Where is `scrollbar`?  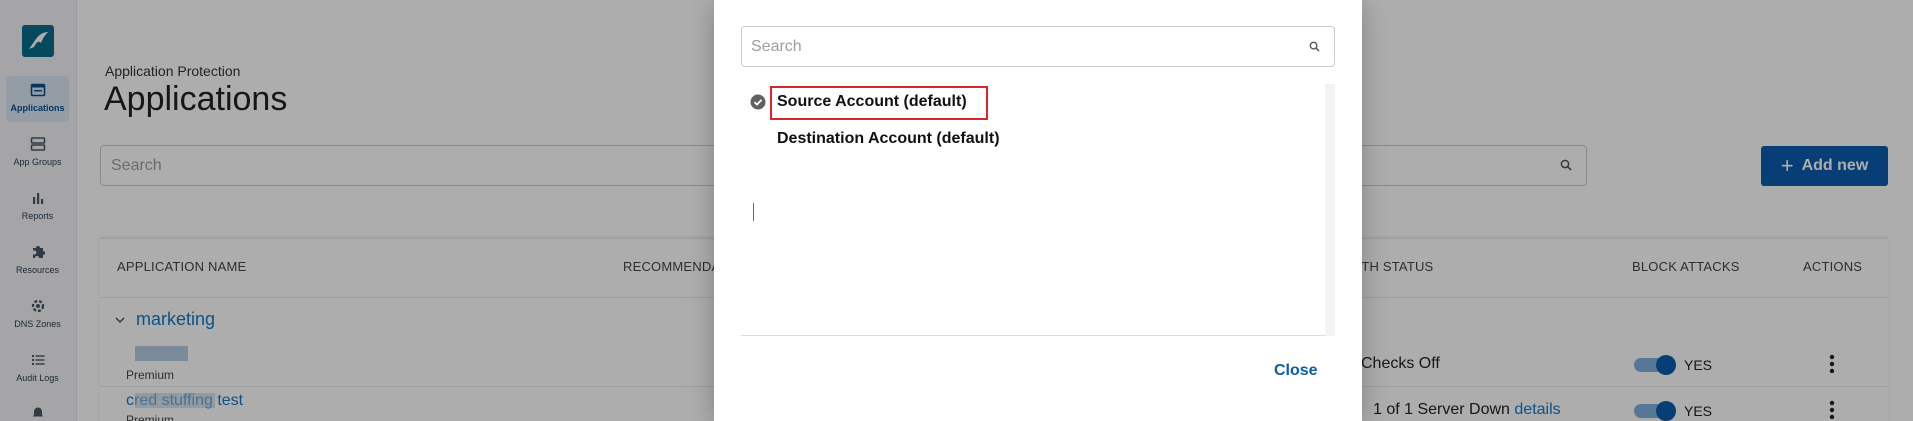
scrollbar is located at coordinates (1330, 210).